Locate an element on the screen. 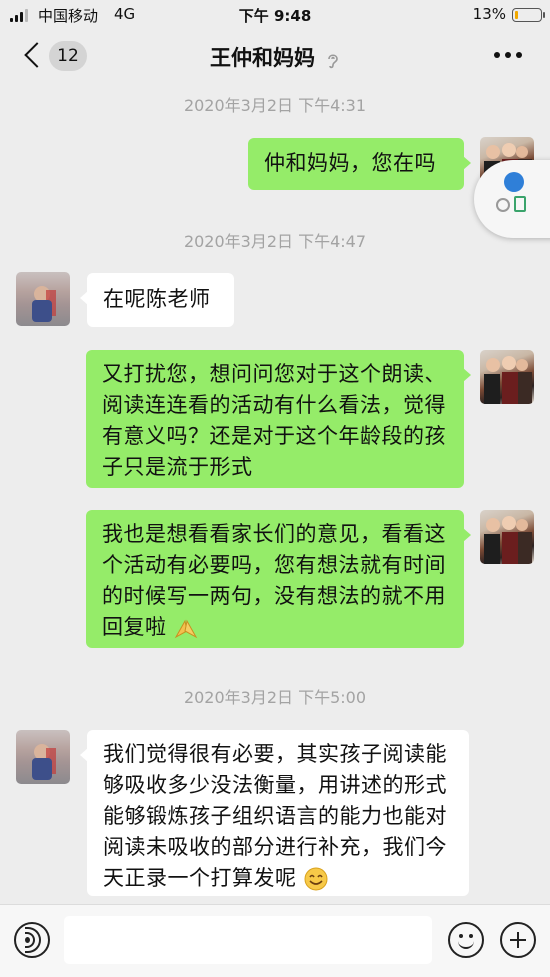  avatar-dot-icon is located at coordinates (514, 182).